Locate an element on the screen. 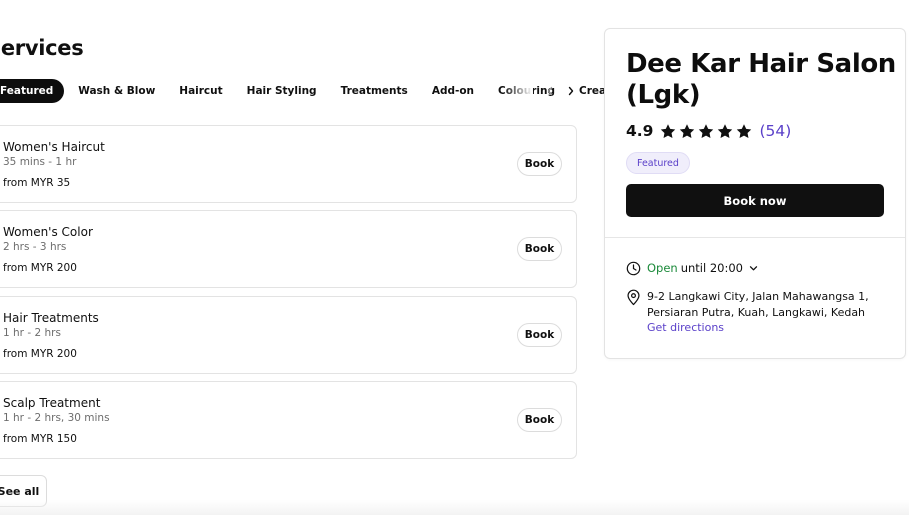  clock-icon is located at coordinates (633, 268).